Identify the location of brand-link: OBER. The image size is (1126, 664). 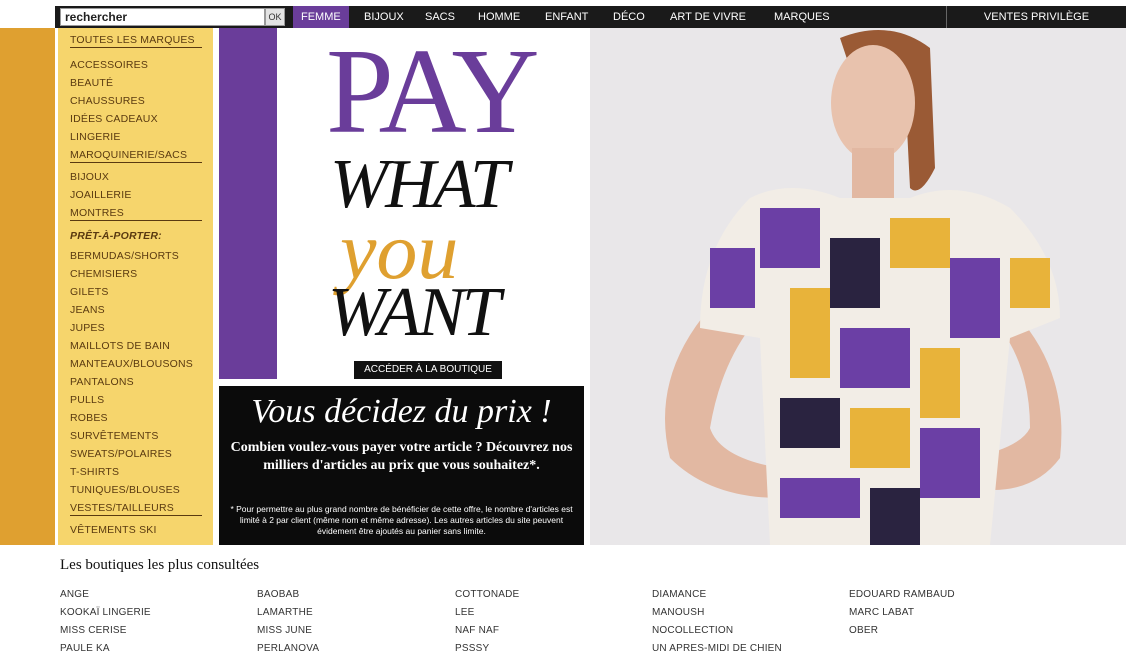
(863, 630).